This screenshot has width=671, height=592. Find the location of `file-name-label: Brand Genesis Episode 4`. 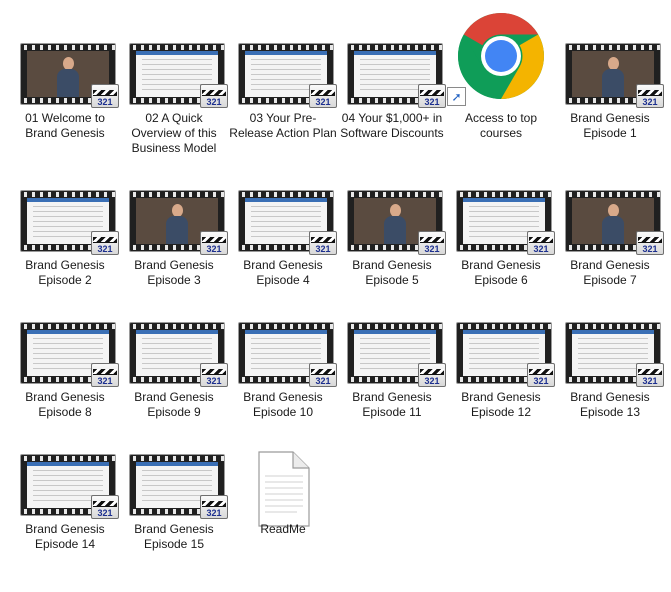

file-name-label: Brand Genesis Episode 4 is located at coordinates (283, 272).